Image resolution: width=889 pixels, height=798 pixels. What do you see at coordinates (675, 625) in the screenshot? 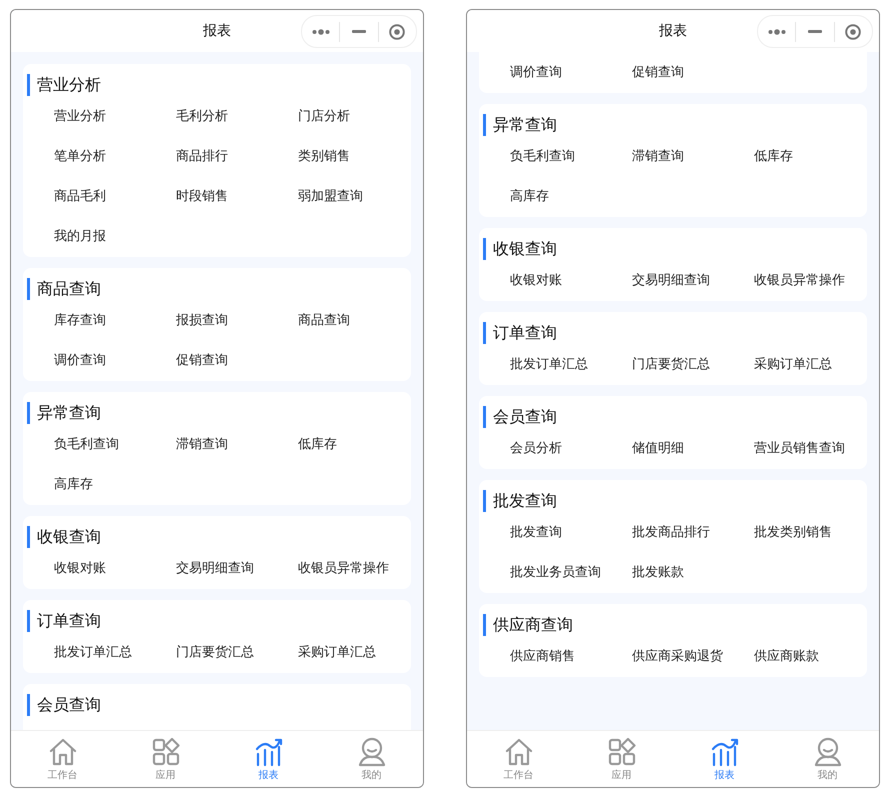
I see `section-title: 供应商查询` at bounding box center [675, 625].